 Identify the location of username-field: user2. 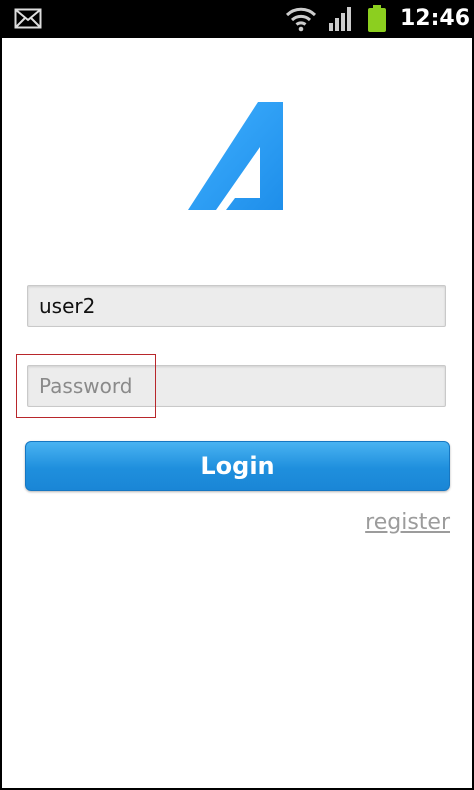
(236, 306).